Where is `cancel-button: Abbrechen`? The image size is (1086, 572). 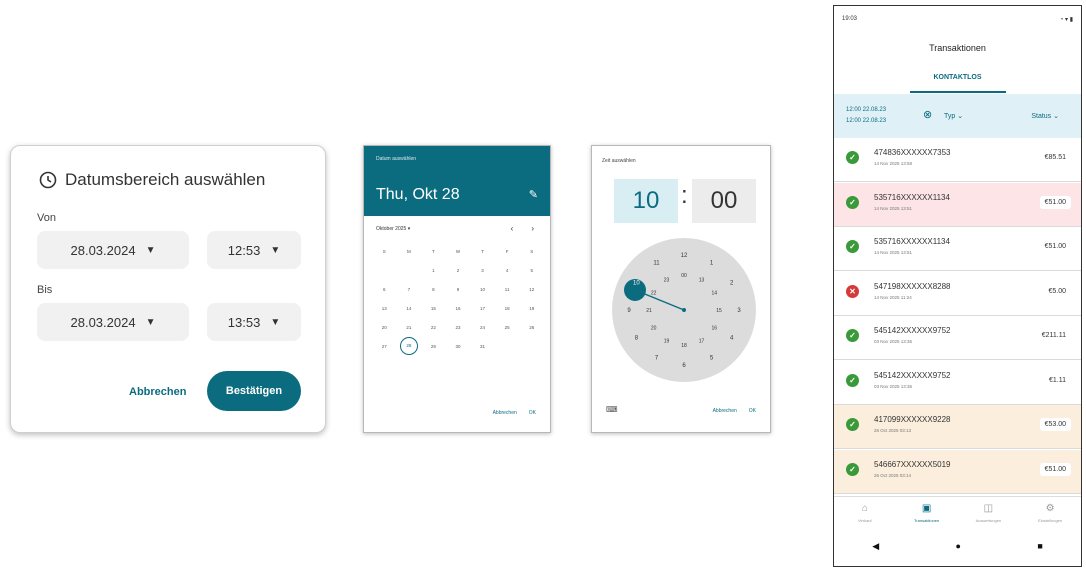 cancel-button: Abbrechen is located at coordinates (157, 392).